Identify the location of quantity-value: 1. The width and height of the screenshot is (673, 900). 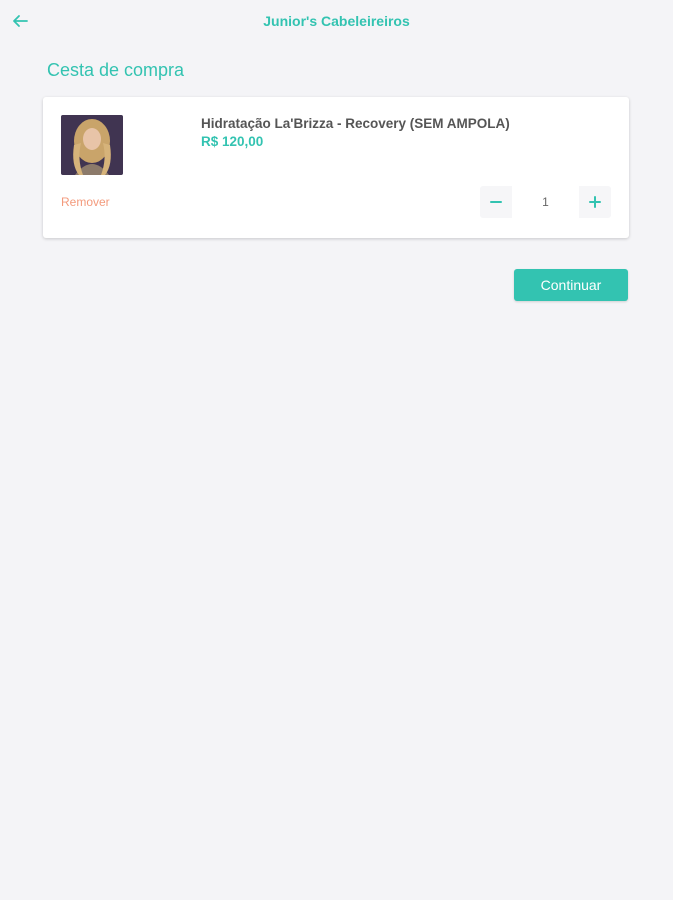
(545, 202).